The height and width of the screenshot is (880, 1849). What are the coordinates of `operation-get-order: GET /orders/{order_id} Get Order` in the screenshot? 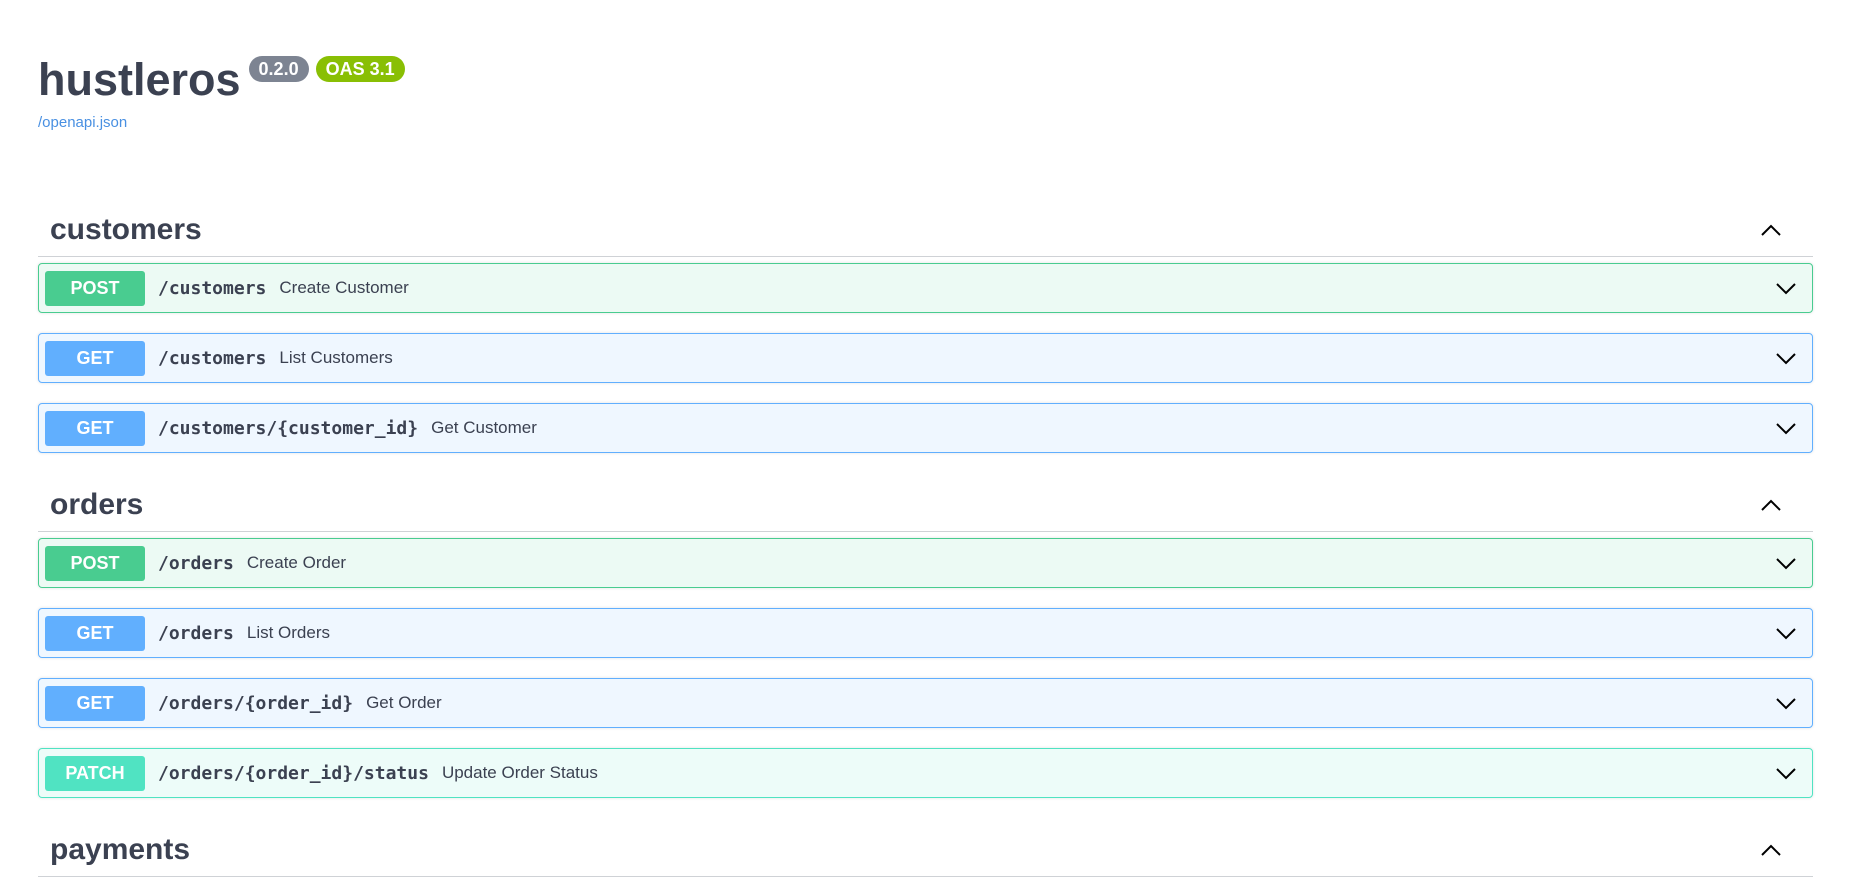 It's located at (925, 703).